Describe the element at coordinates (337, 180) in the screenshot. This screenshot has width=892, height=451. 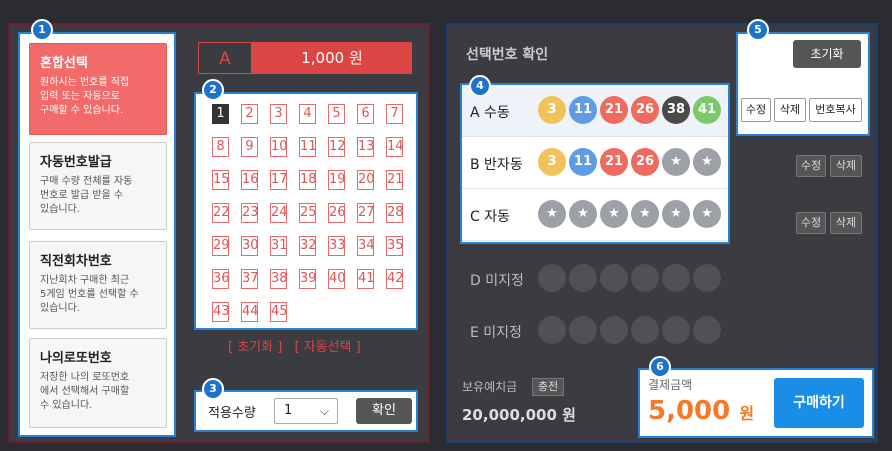
I see `number-cell: 19` at that location.